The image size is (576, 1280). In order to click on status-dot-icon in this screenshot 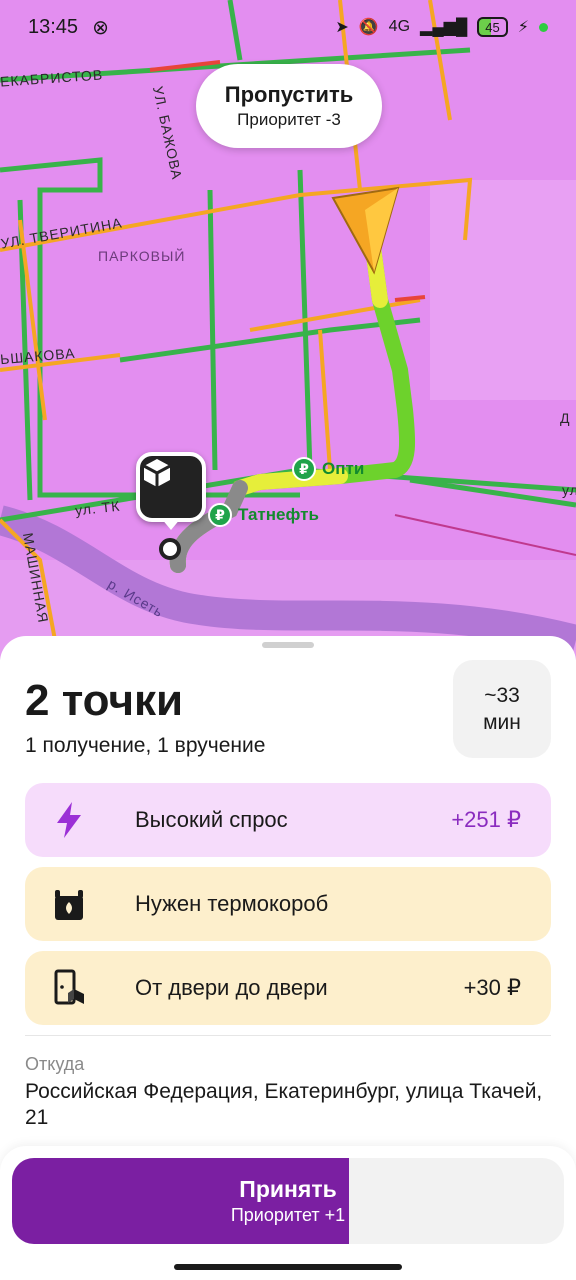, I will do `click(543, 27)`.